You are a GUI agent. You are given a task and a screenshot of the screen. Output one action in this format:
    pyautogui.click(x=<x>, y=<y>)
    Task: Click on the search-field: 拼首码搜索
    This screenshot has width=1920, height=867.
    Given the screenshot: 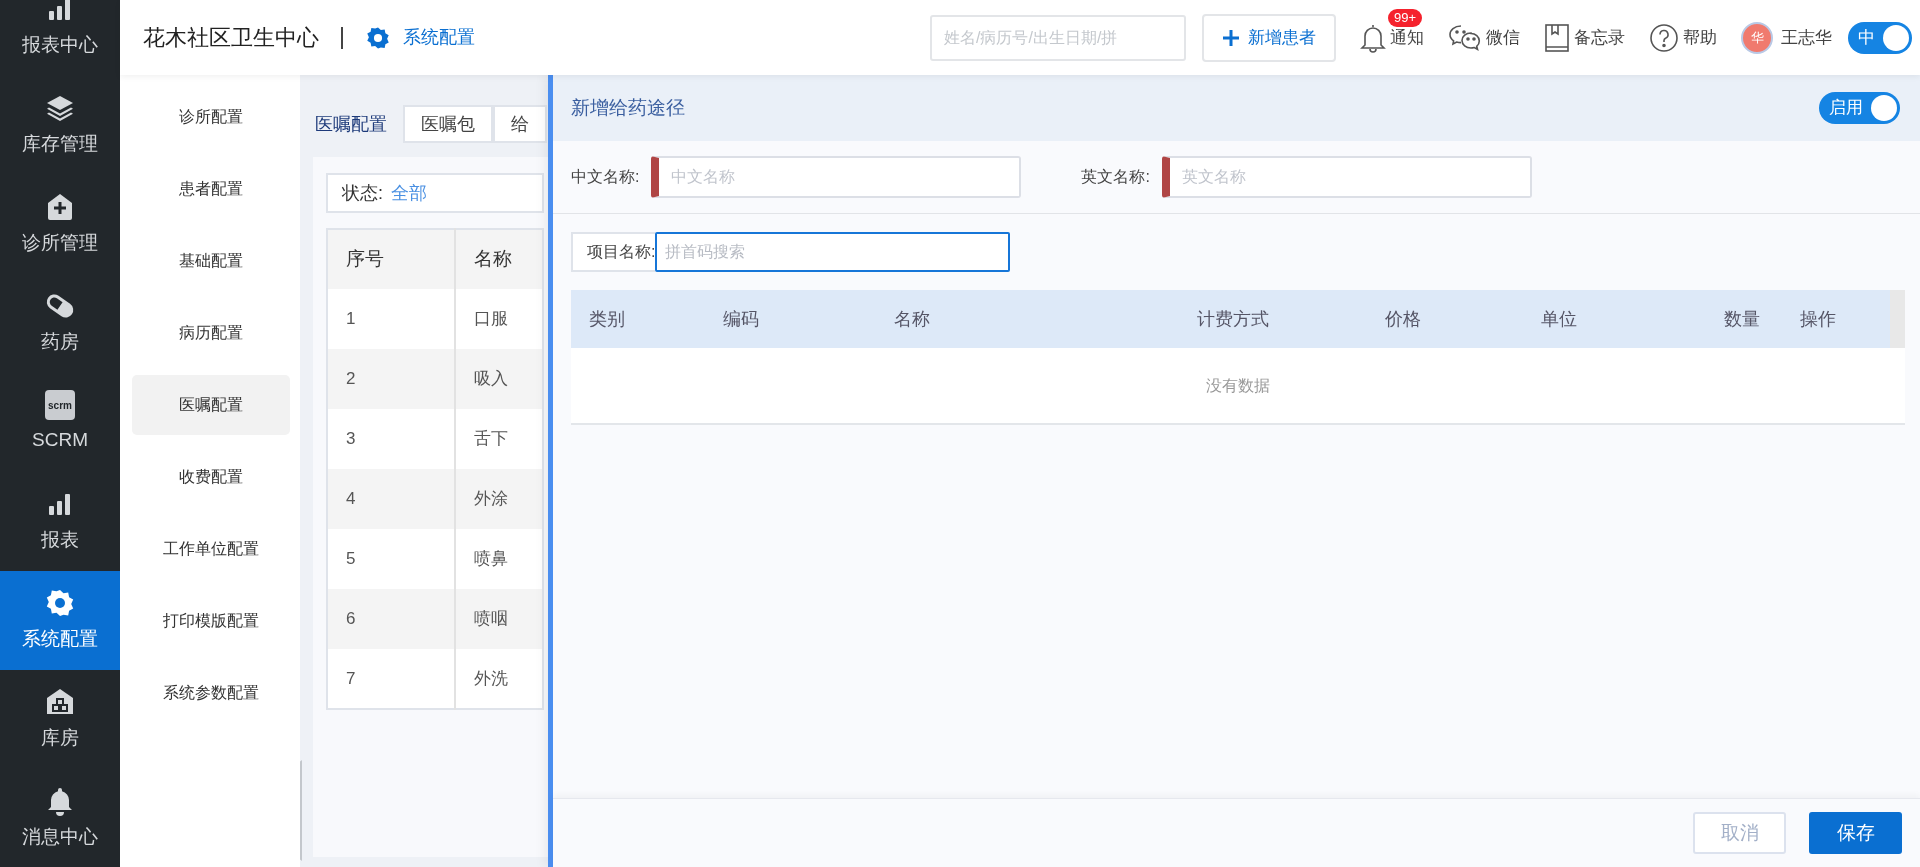 What is the action you would take?
    pyautogui.click(x=833, y=252)
    